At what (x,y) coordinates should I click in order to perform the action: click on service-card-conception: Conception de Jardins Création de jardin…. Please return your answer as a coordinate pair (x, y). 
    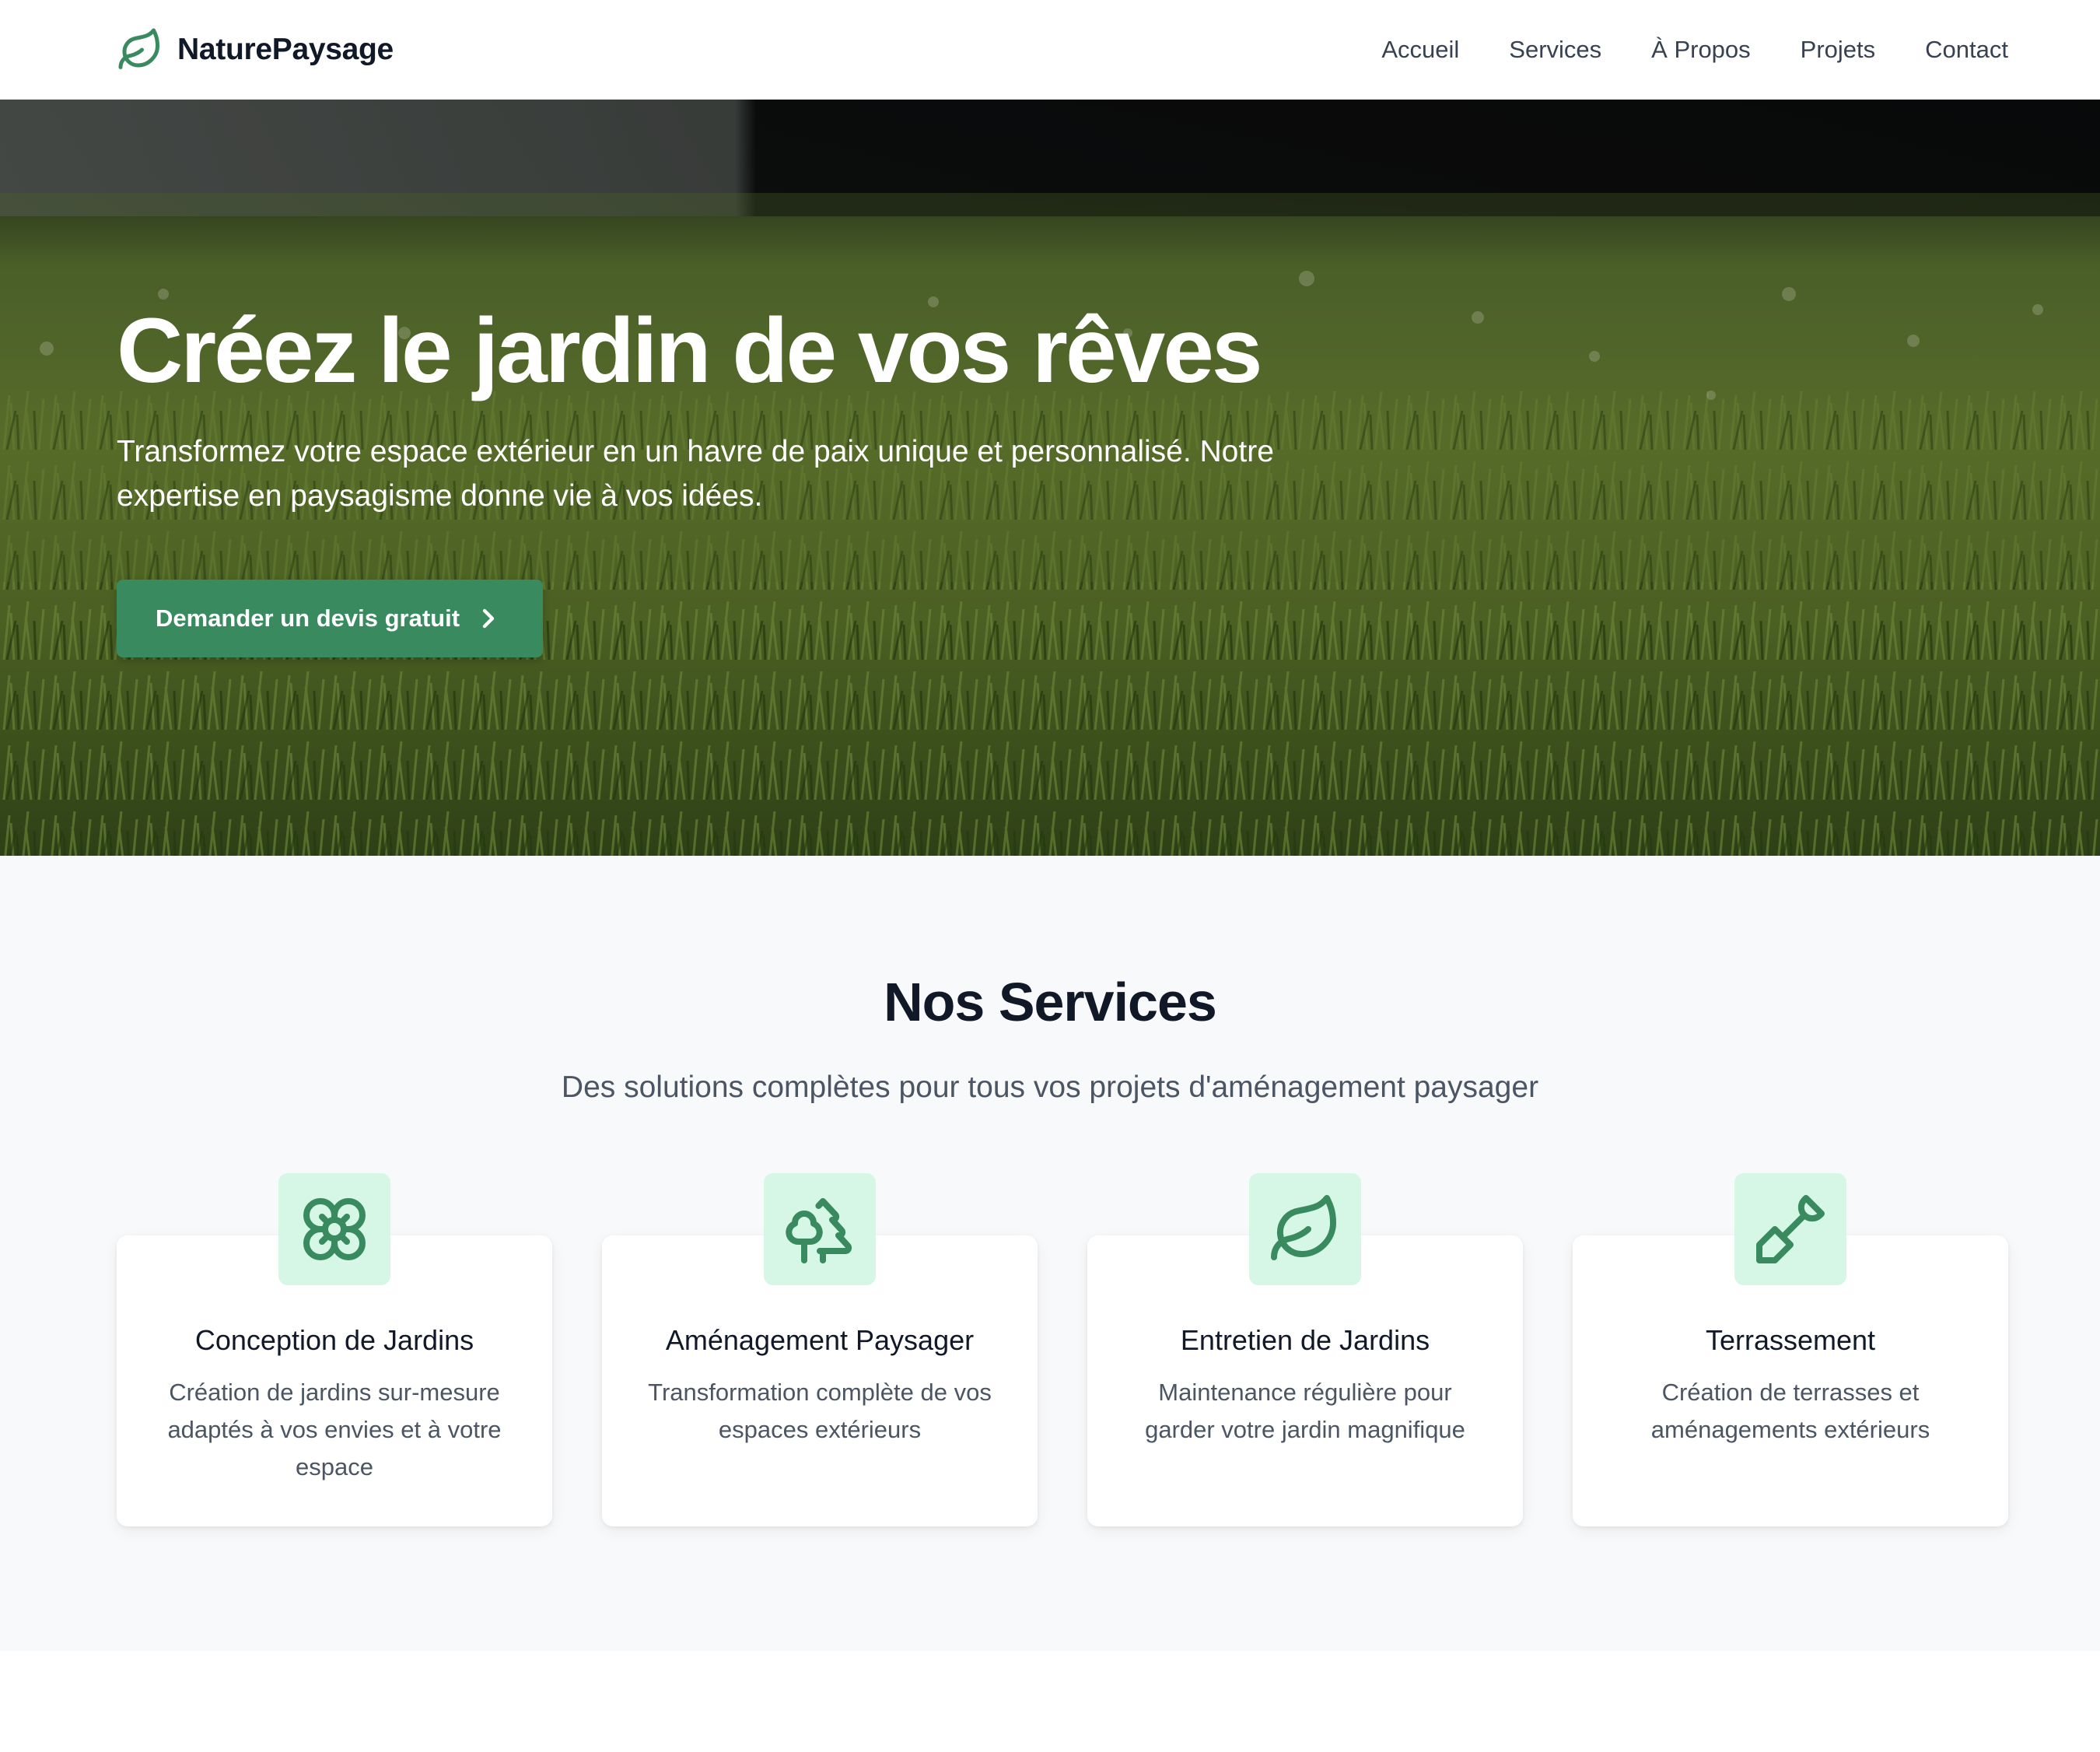
    Looking at the image, I should click on (335, 1349).